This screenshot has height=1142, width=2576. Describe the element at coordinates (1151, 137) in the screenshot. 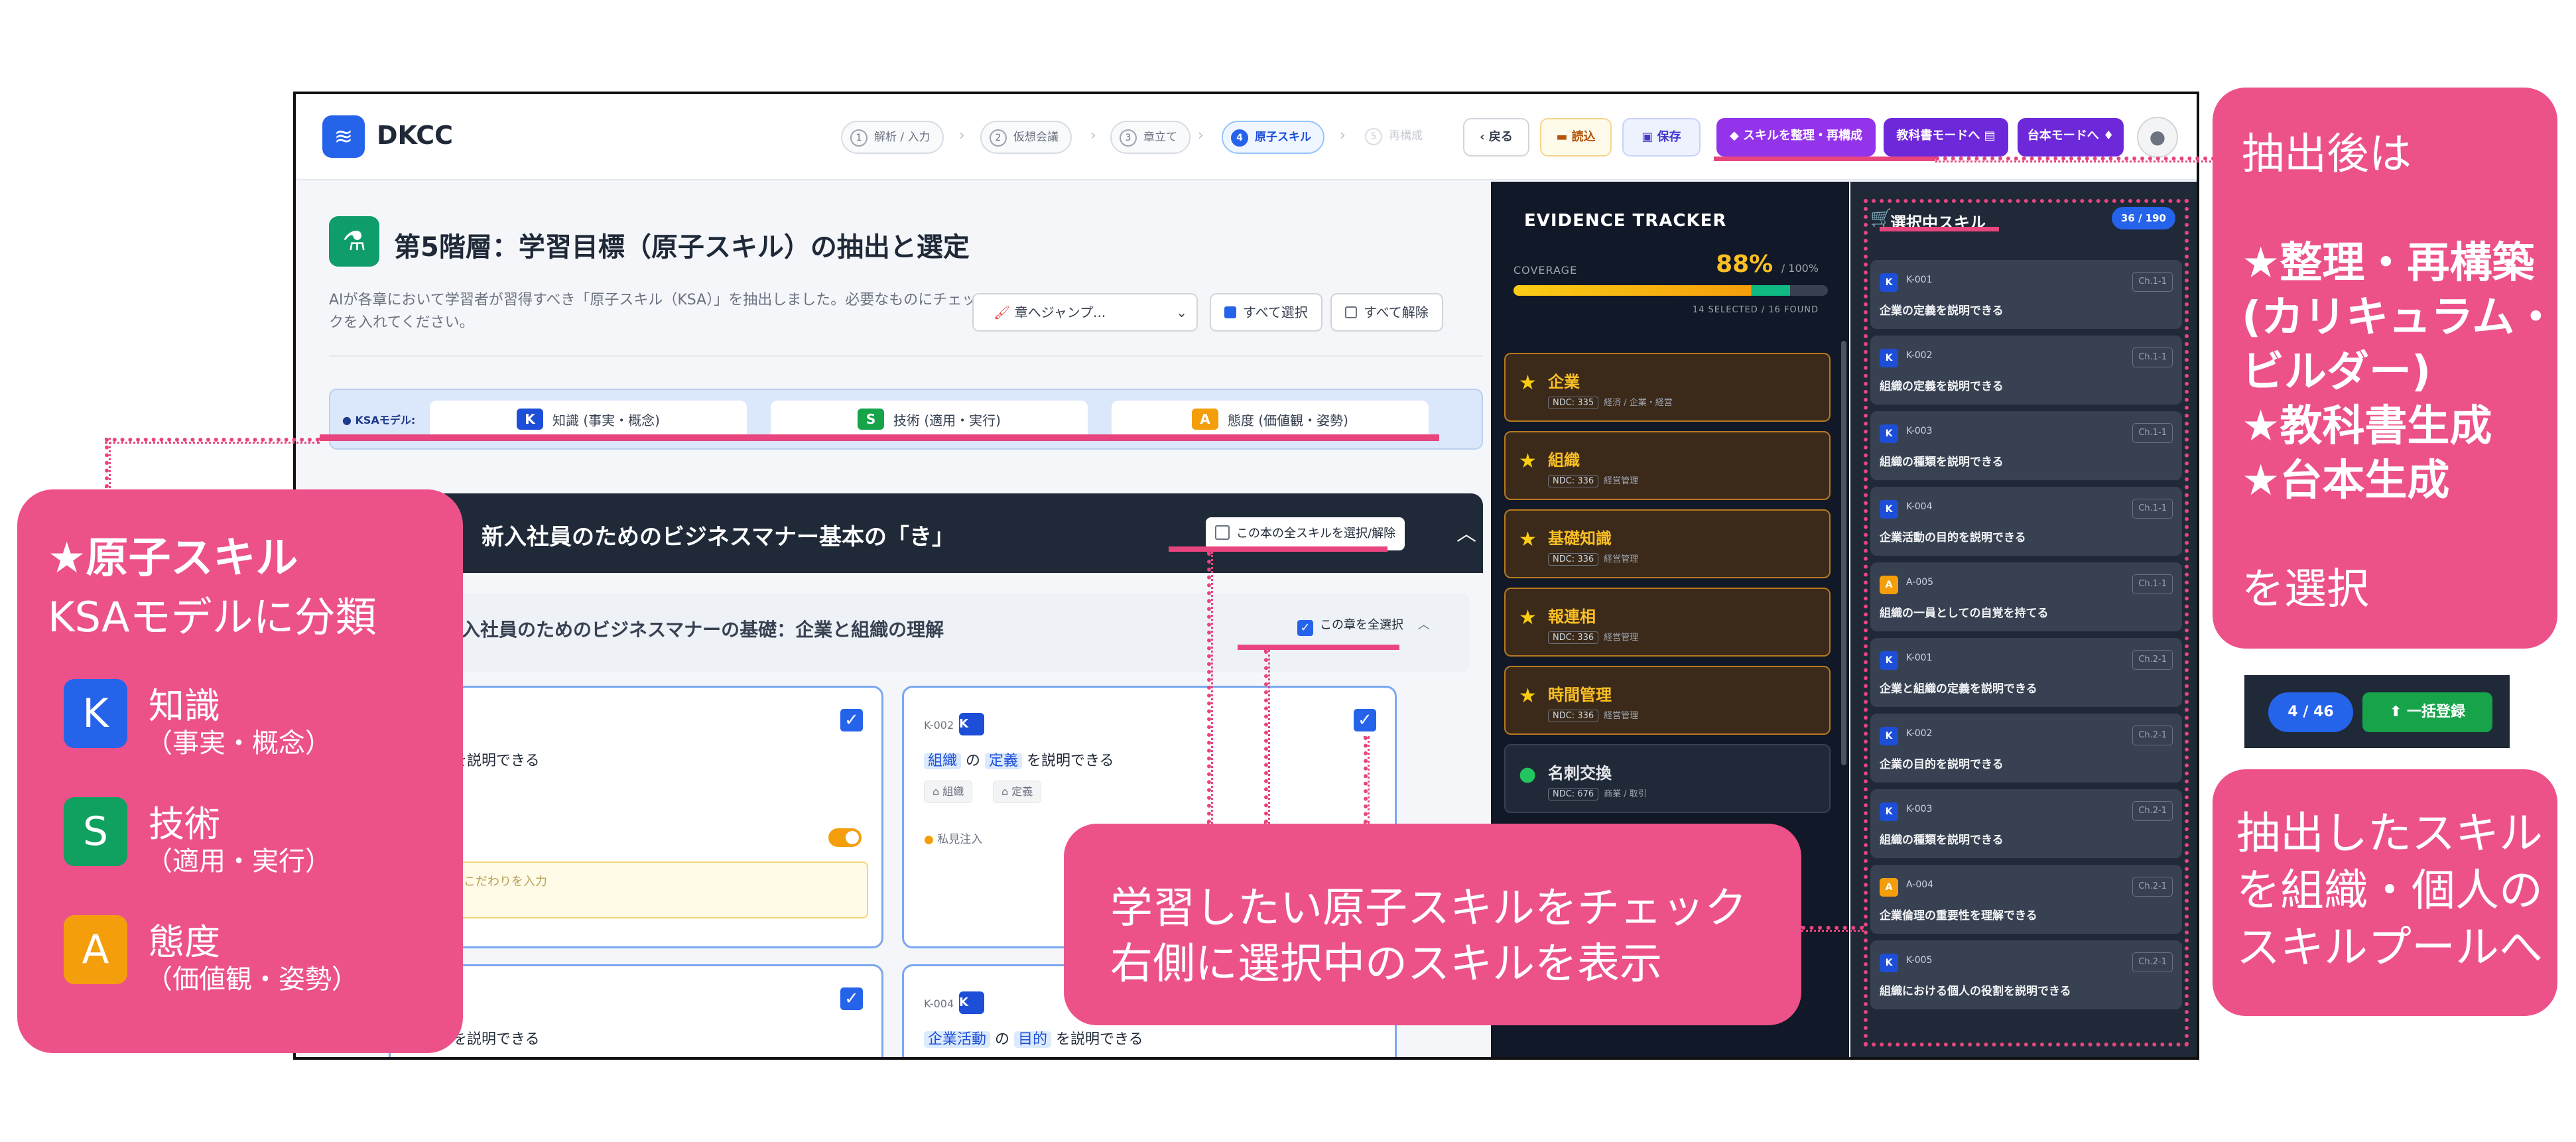

I see `step-chapters: 3 章立て` at that location.